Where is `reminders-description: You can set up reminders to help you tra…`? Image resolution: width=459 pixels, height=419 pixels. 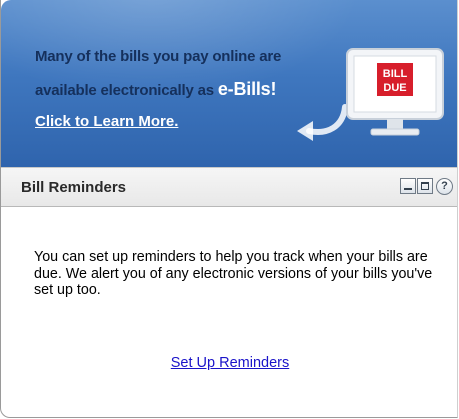
reminders-description: You can set up reminders to help you tra… is located at coordinates (233, 273).